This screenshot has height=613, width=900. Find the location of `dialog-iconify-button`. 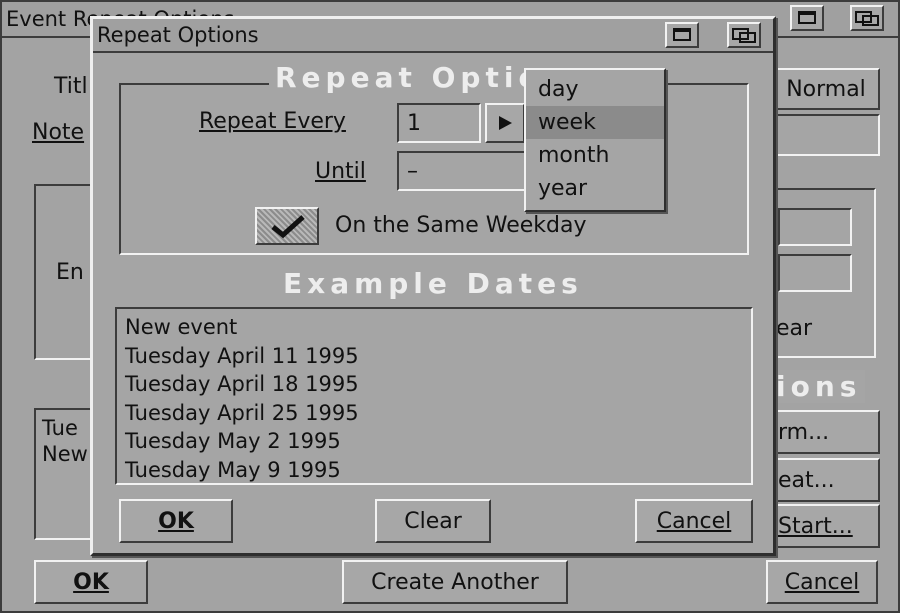

dialog-iconify-button is located at coordinates (682, 35).